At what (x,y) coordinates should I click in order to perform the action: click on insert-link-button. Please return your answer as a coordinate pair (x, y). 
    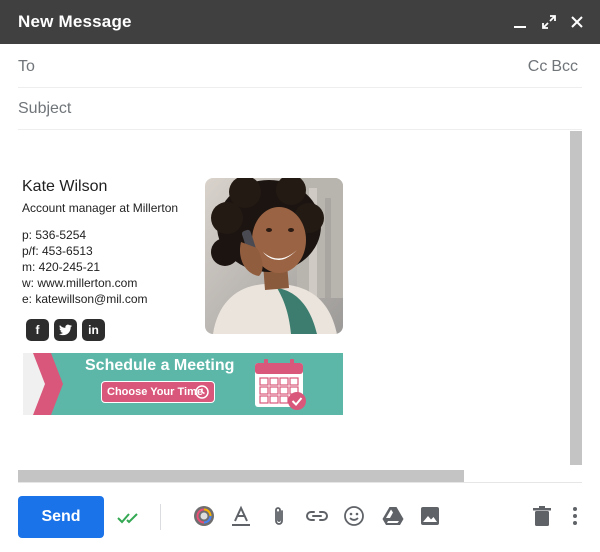
    Looking at the image, I should click on (317, 516).